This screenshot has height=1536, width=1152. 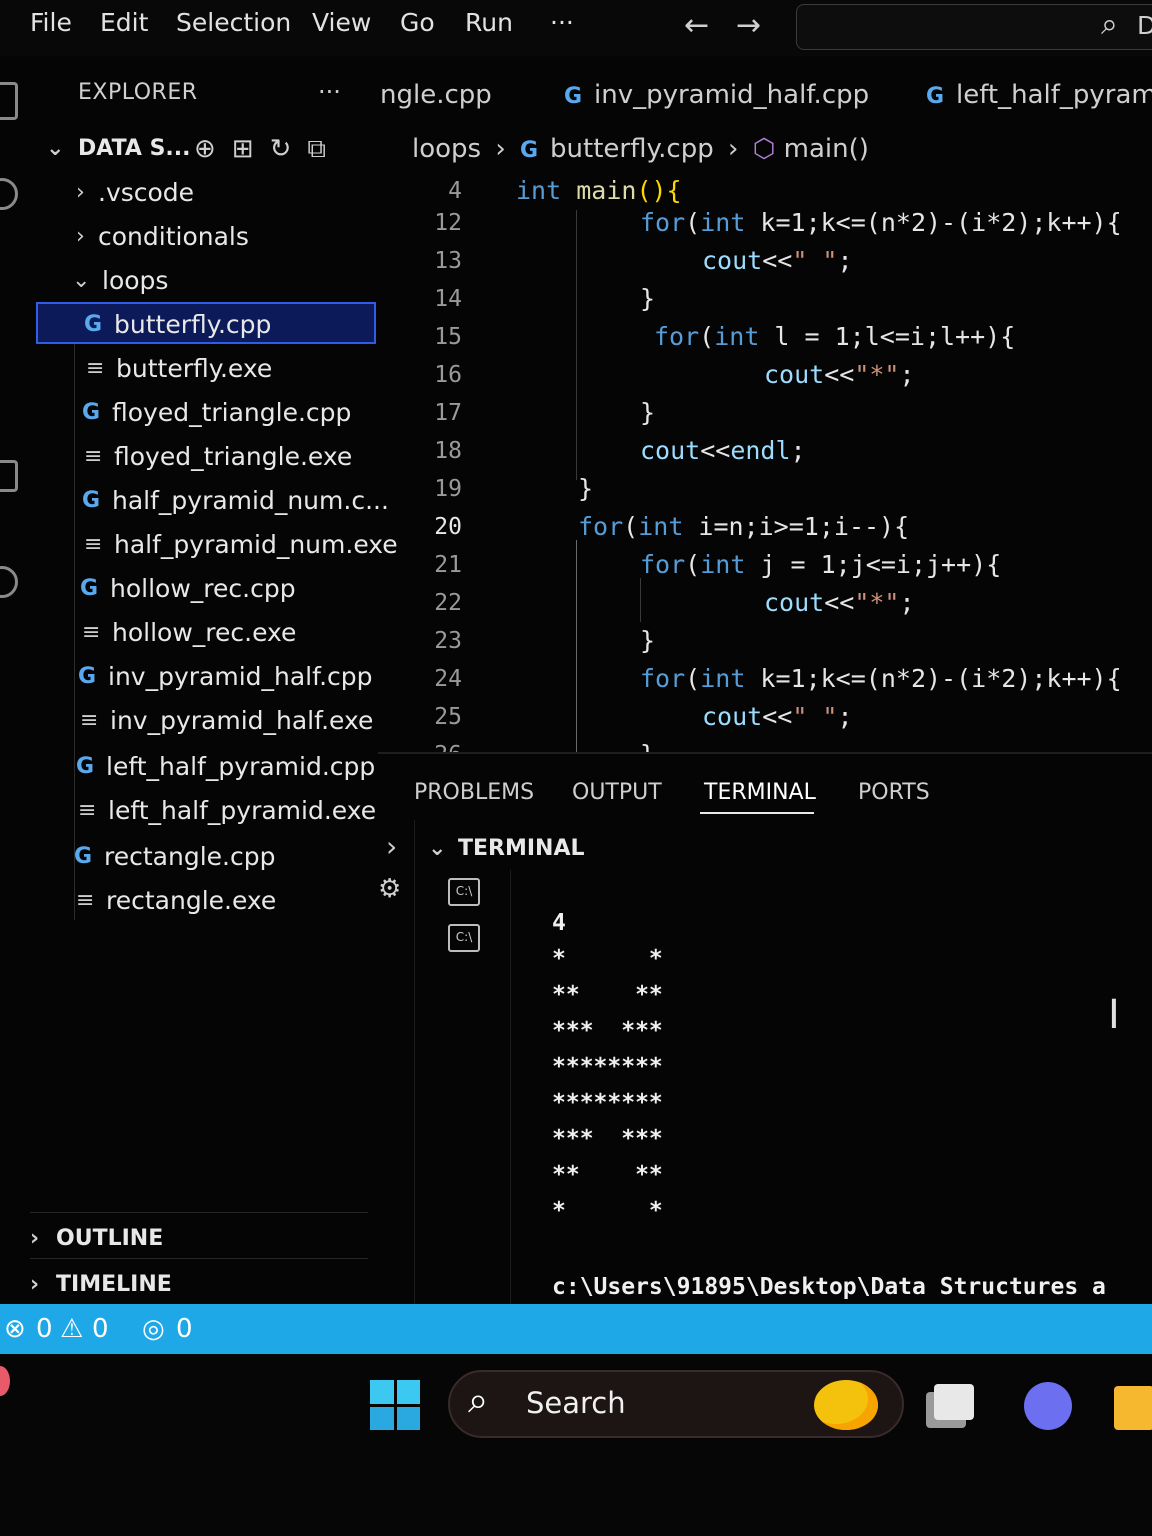 I want to click on file-item-label: inv_pyramid_half.cpp, so click(x=240, y=676).